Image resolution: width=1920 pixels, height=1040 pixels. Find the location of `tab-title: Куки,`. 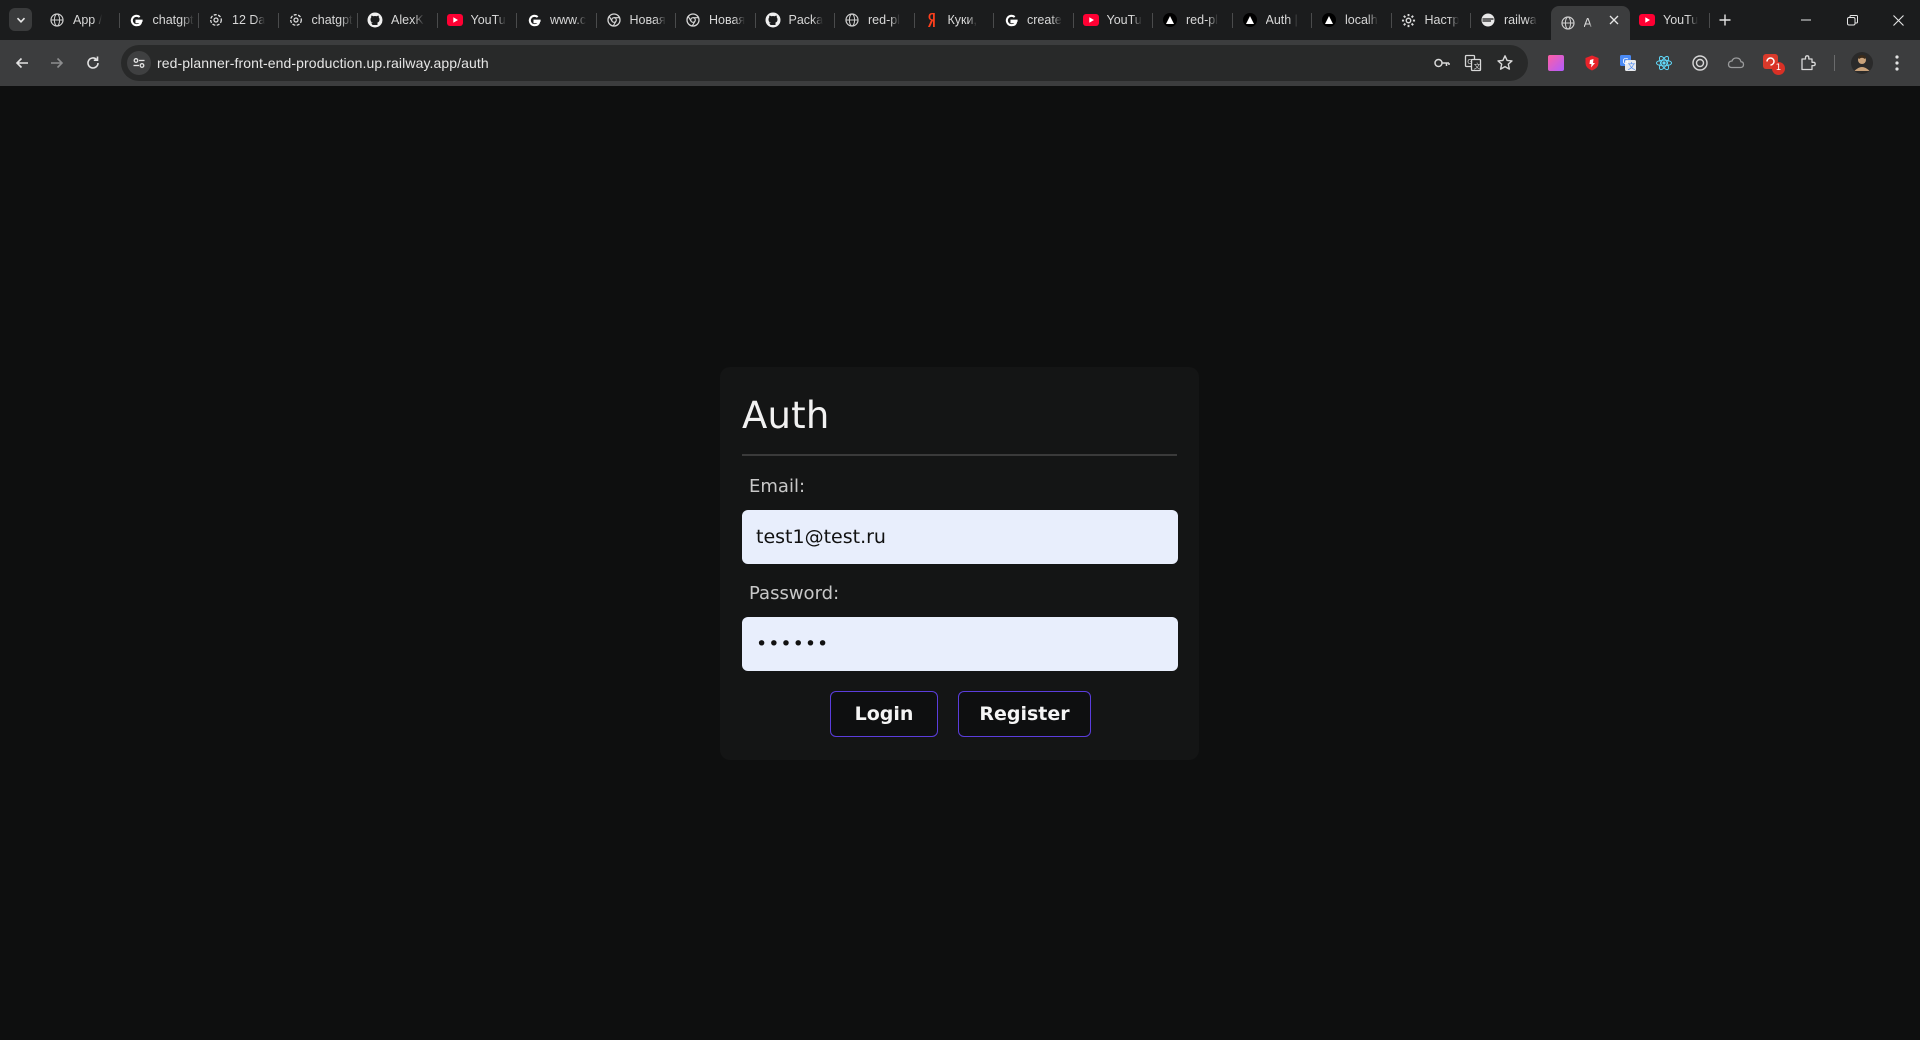

tab-title: Куки, is located at coordinates (962, 20).